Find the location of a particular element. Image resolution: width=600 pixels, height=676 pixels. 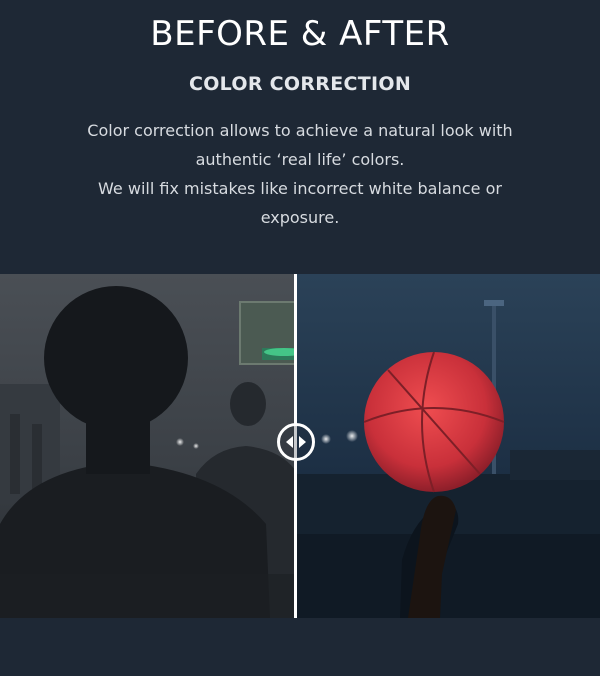

section-footer is located at coordinates (300, 647).